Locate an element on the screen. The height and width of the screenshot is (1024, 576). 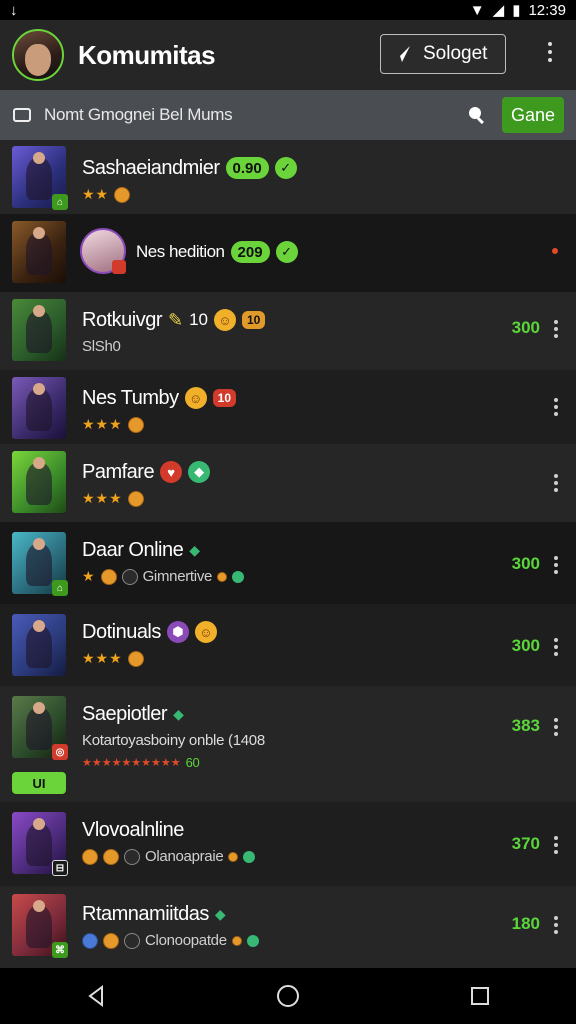
home-button is located at coordinates (288, 996).